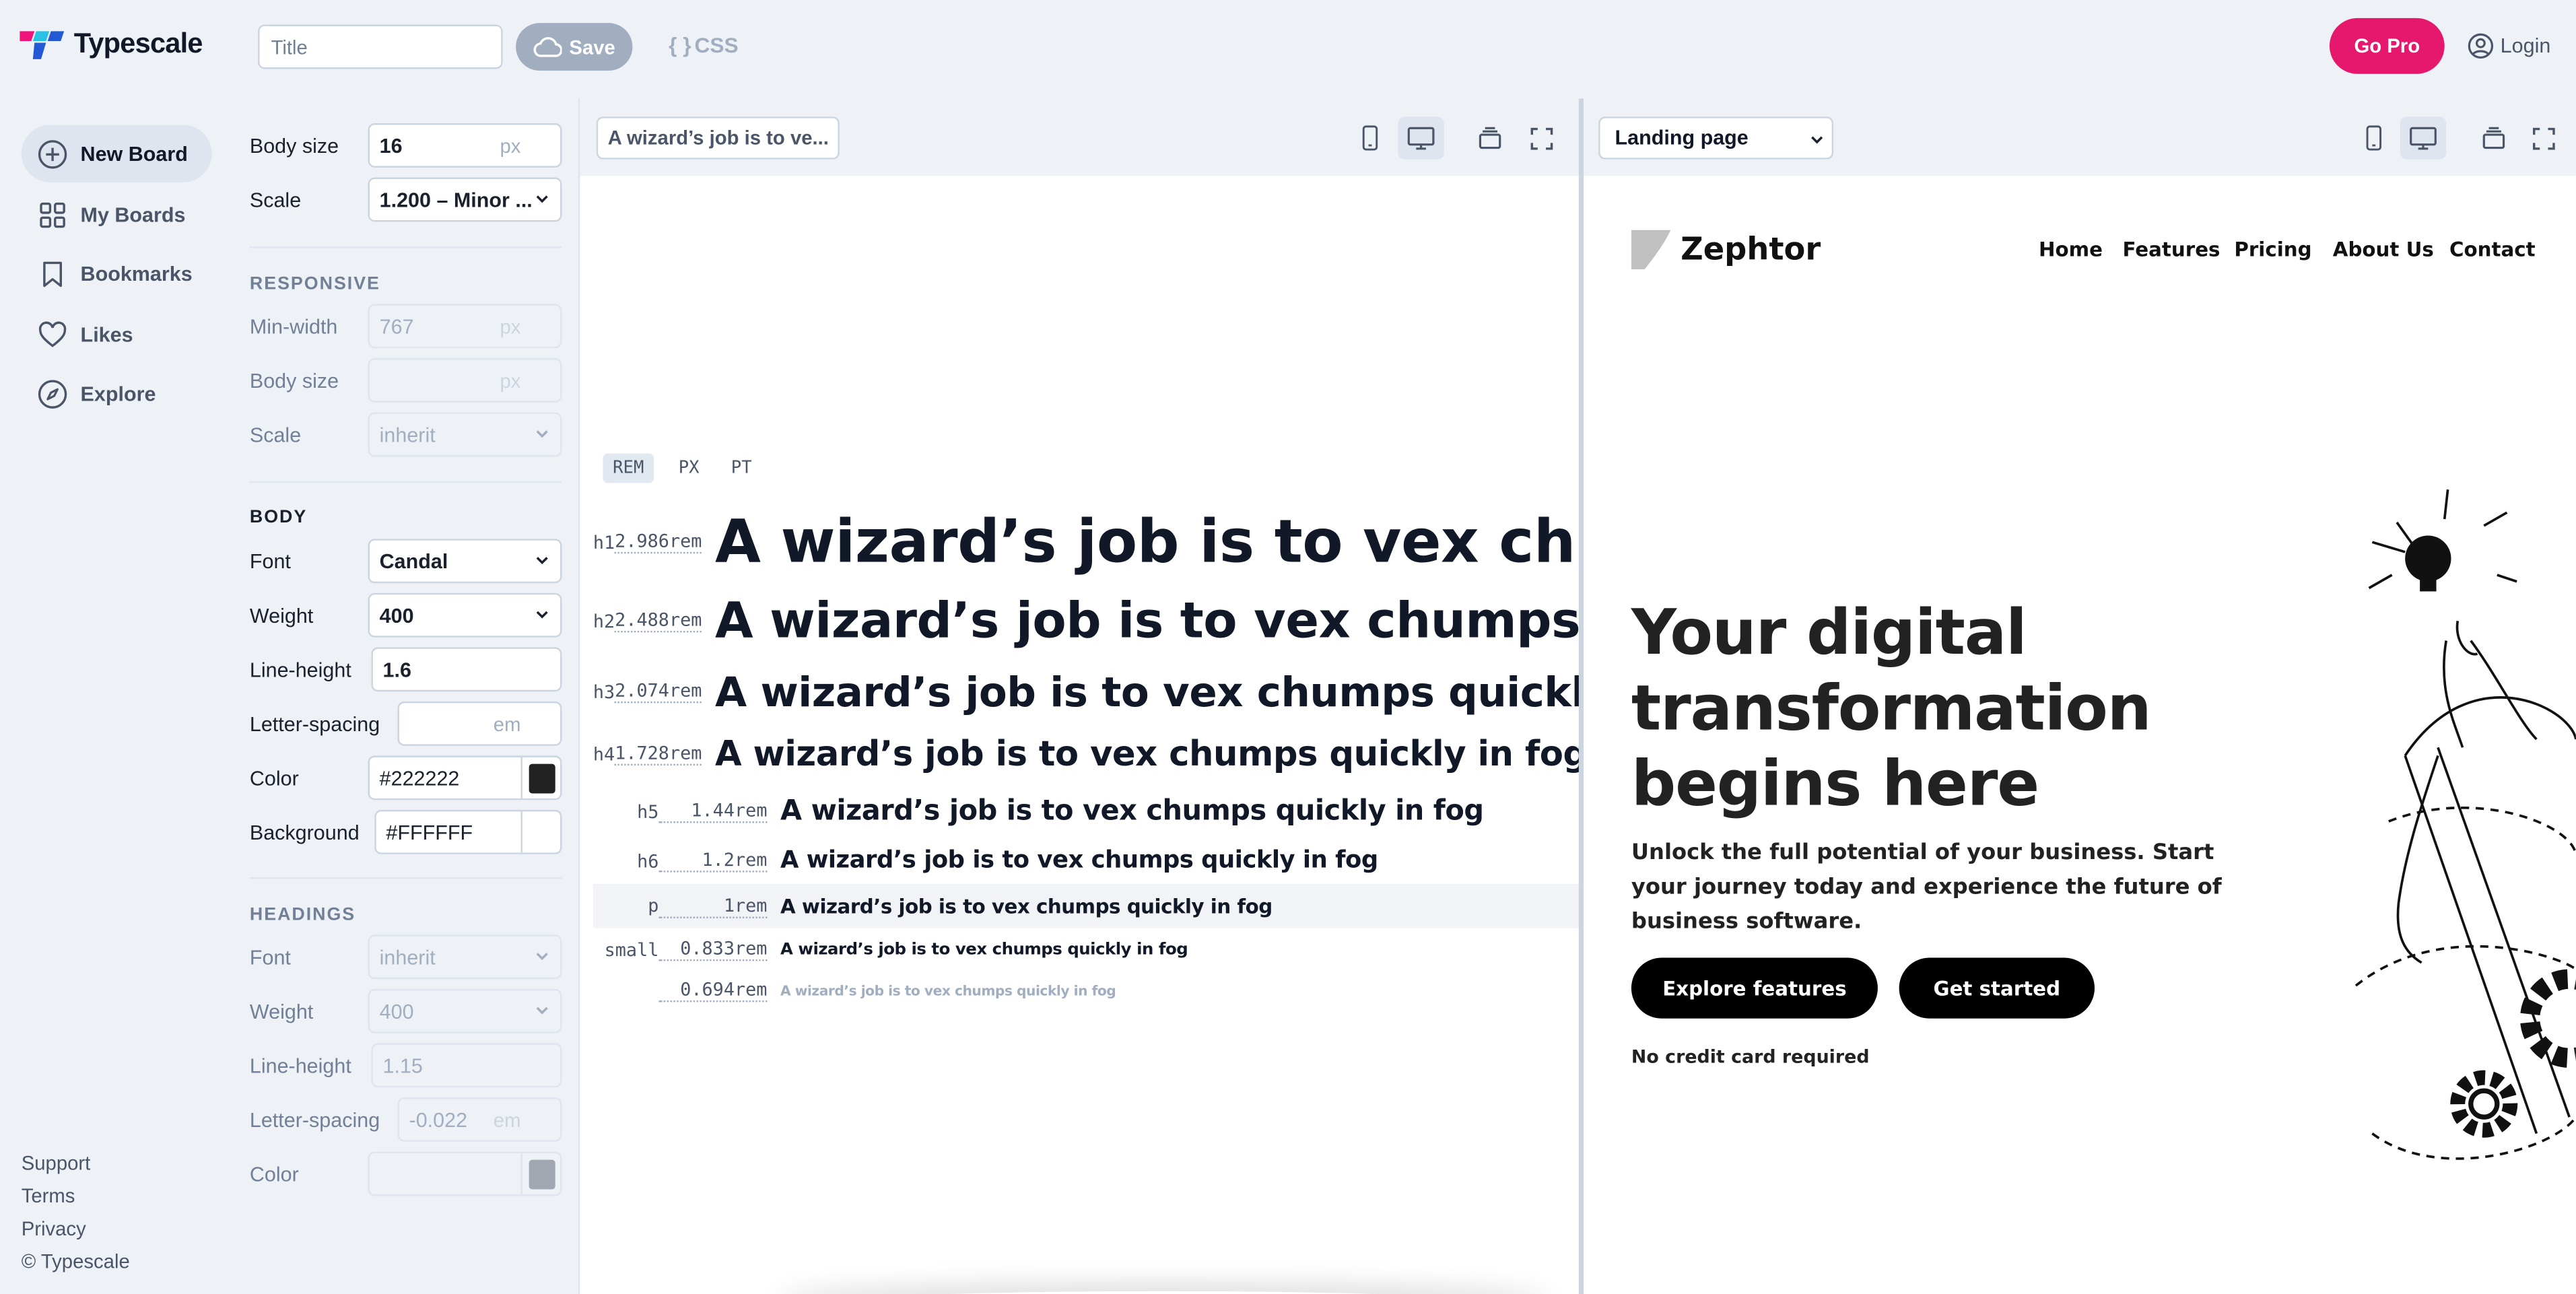  I want to click on footer-terms-link: Terms, so click(48, 1195).